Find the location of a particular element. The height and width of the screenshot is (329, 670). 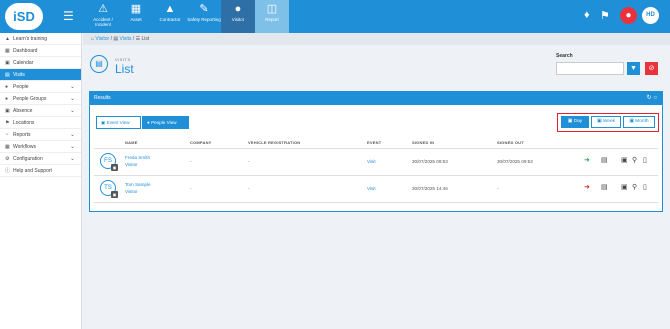

sidebar-item-people: ● People ⌄ is located at coordinates (40, 87).